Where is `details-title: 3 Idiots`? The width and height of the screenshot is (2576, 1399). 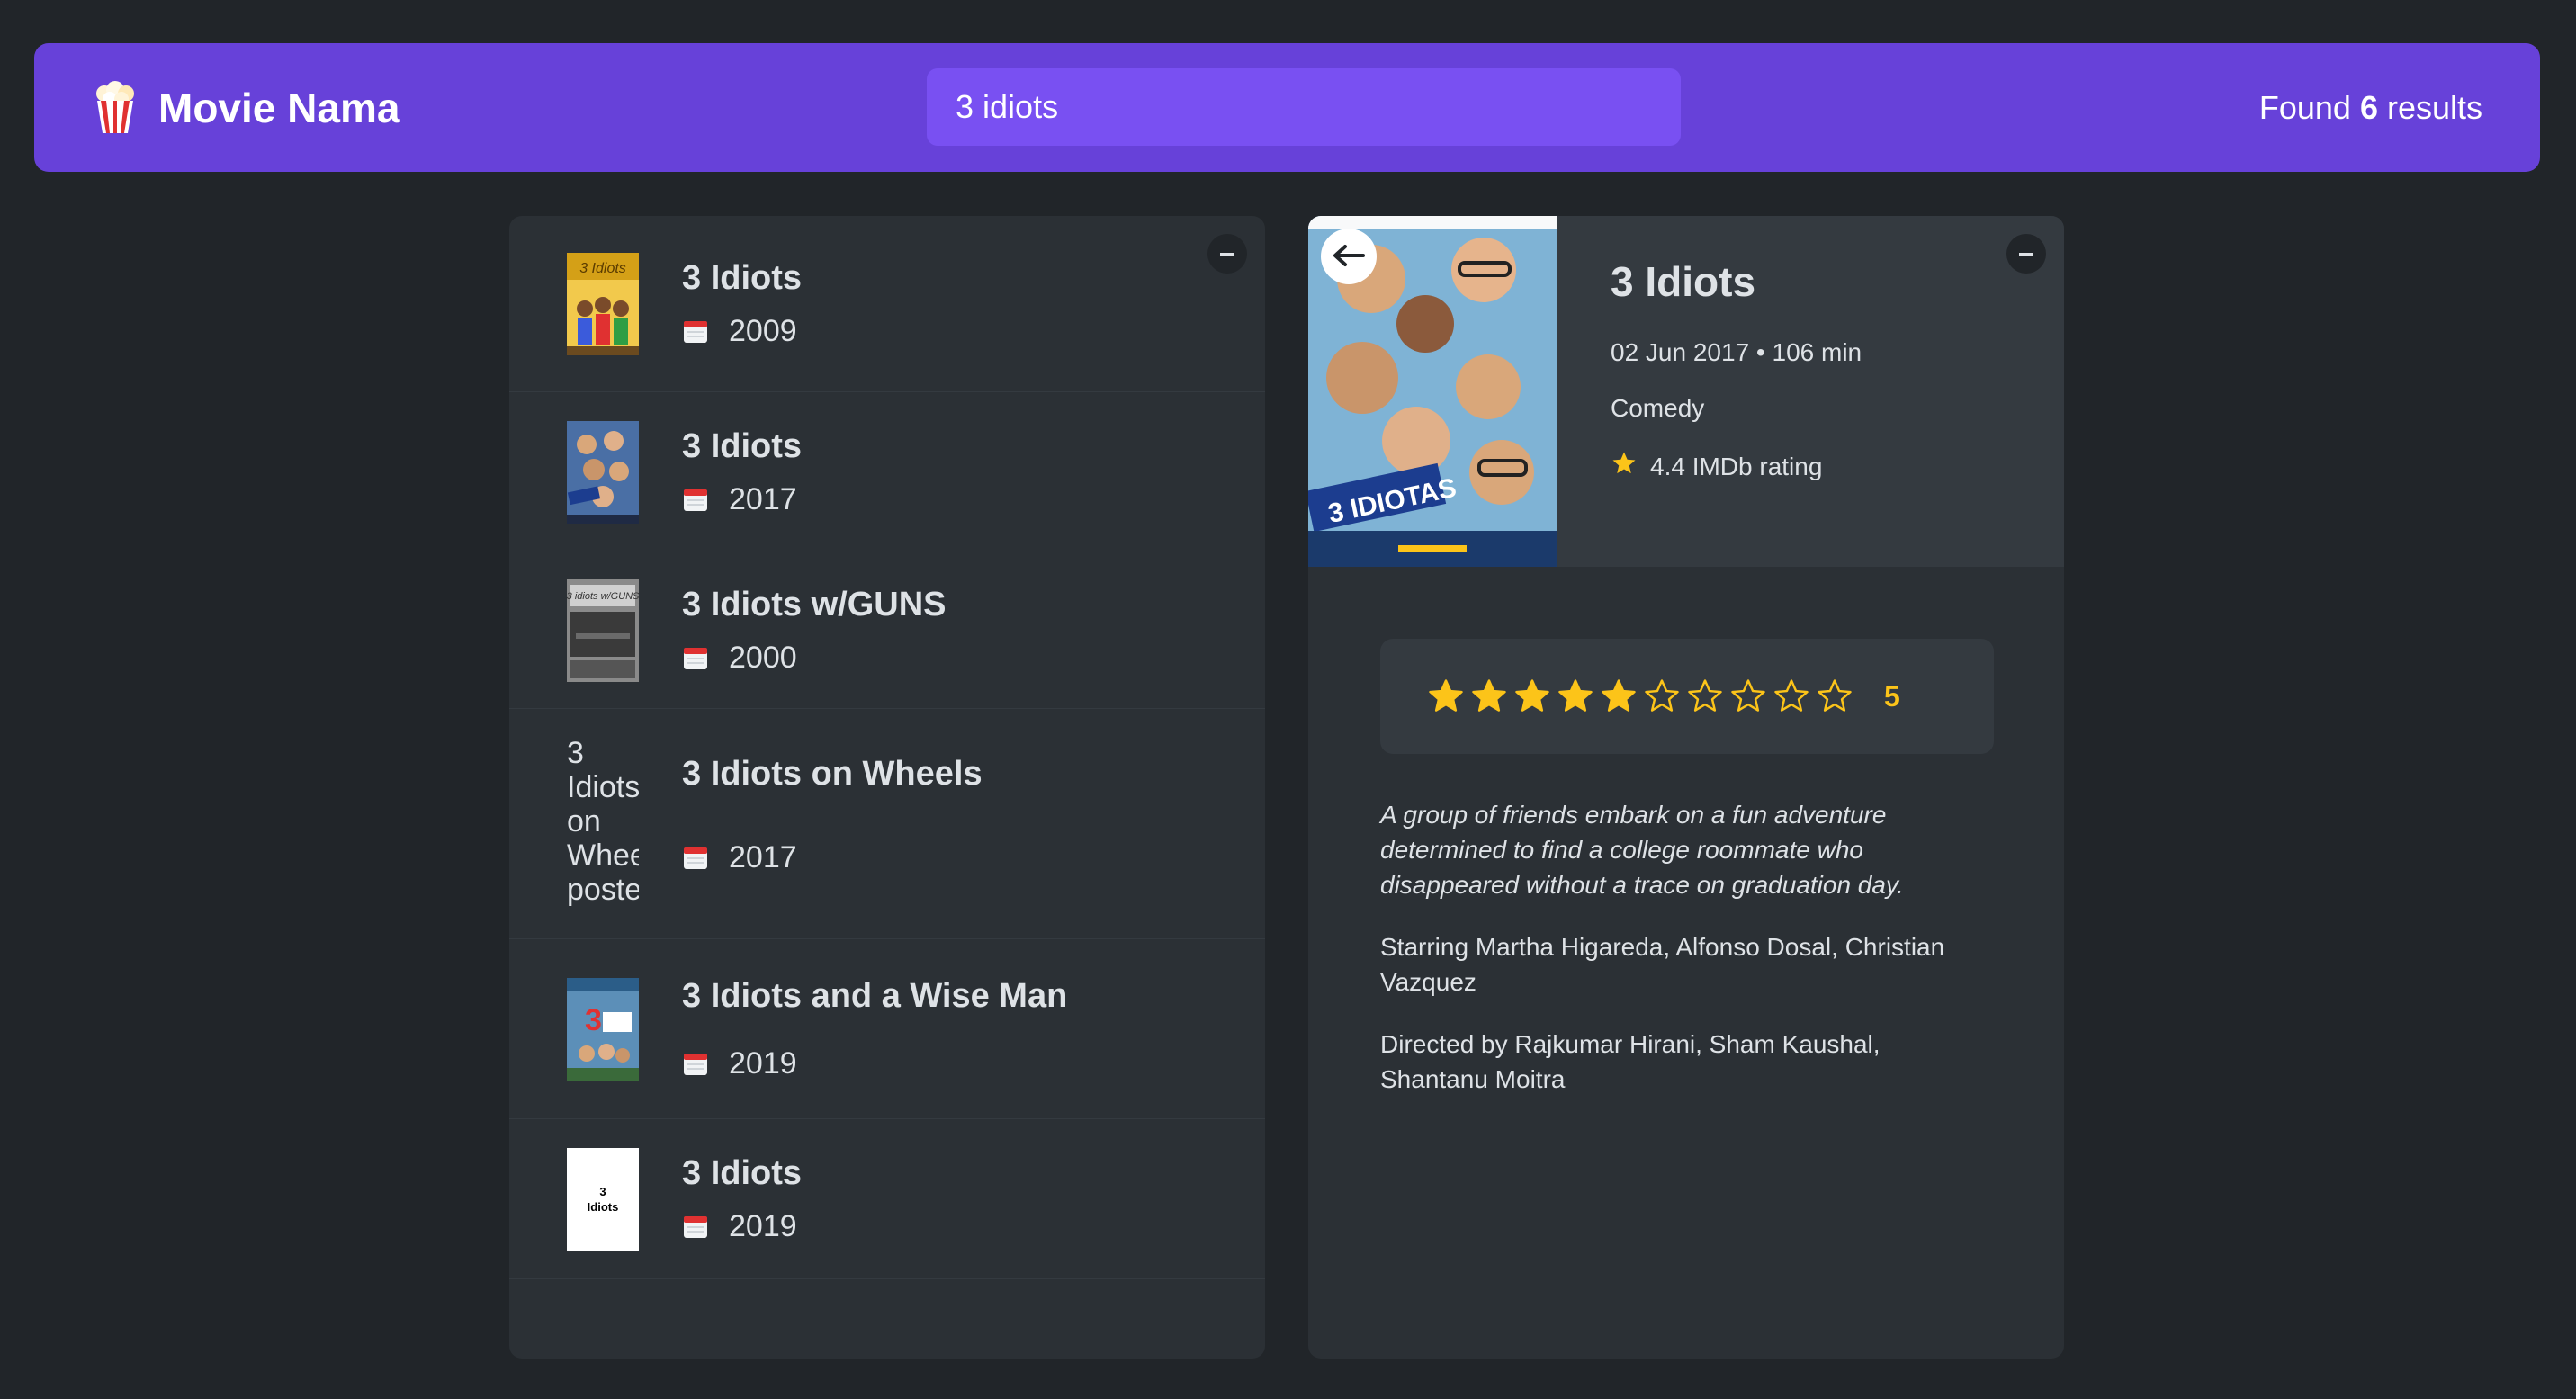
details-title: 3 Idiots is located at coordinates (1684, 281).